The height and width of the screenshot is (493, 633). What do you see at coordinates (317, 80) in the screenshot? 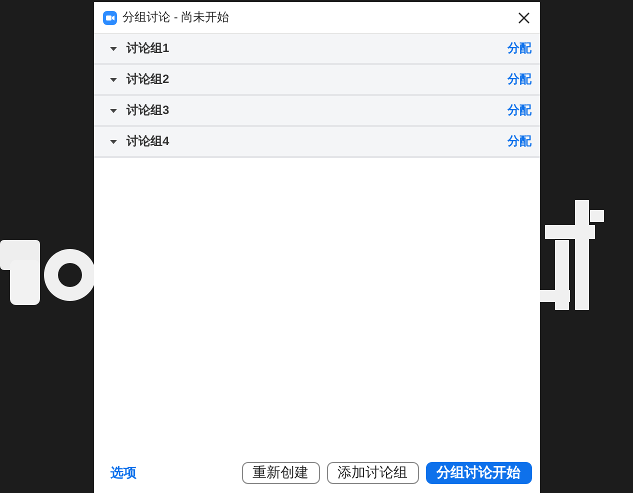
I see `group-row: 讨论组2 分配` at bounding box center [317, 80].